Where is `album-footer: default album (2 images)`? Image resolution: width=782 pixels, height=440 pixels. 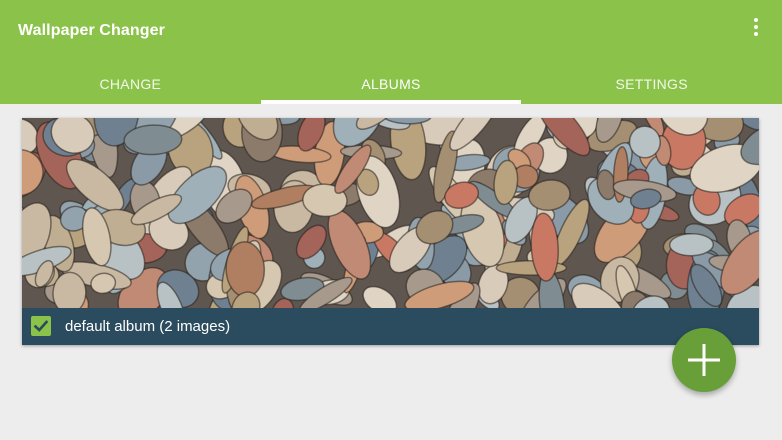
album-footer: default album (2 images) is located at coordinates (390, 326).